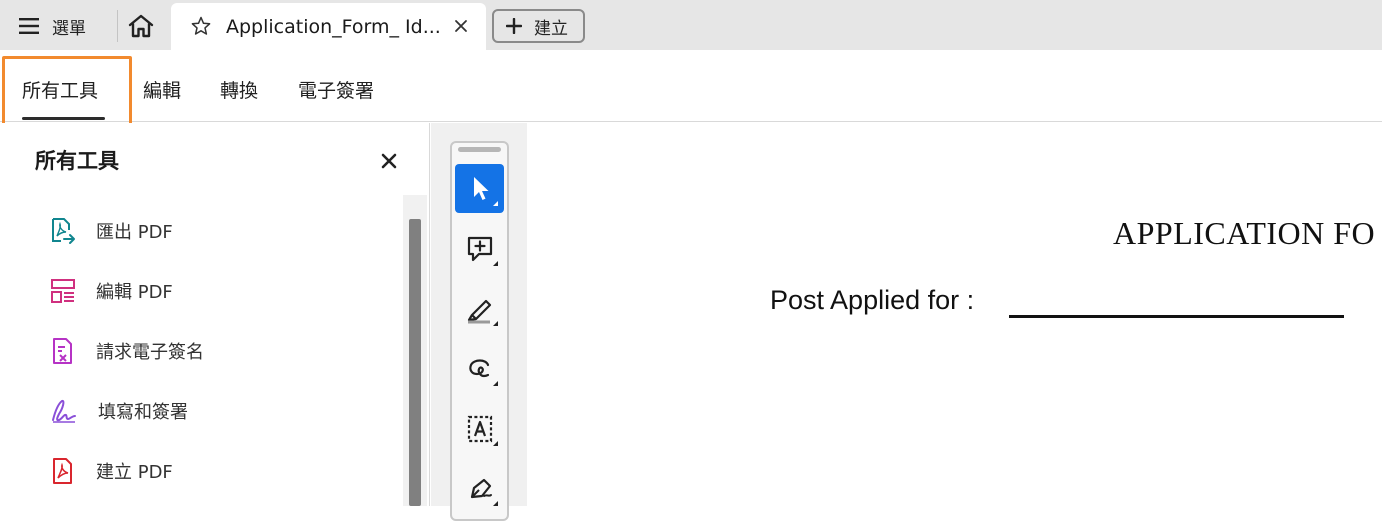 The height and width of the screenshot is (521, 1382). Describe the element at coordinates (336, 89) in the screenshot. I see `tab-e-sign: 電子簽署` at that location.